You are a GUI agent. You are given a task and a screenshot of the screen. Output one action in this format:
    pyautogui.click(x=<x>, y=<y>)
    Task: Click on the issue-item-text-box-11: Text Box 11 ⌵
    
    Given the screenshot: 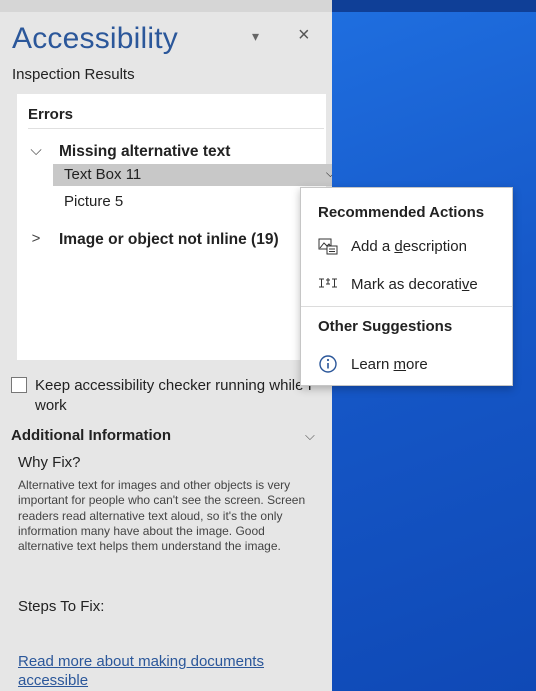 What is the action you would take?
    pyautogui.click(x=198, y=175)
    